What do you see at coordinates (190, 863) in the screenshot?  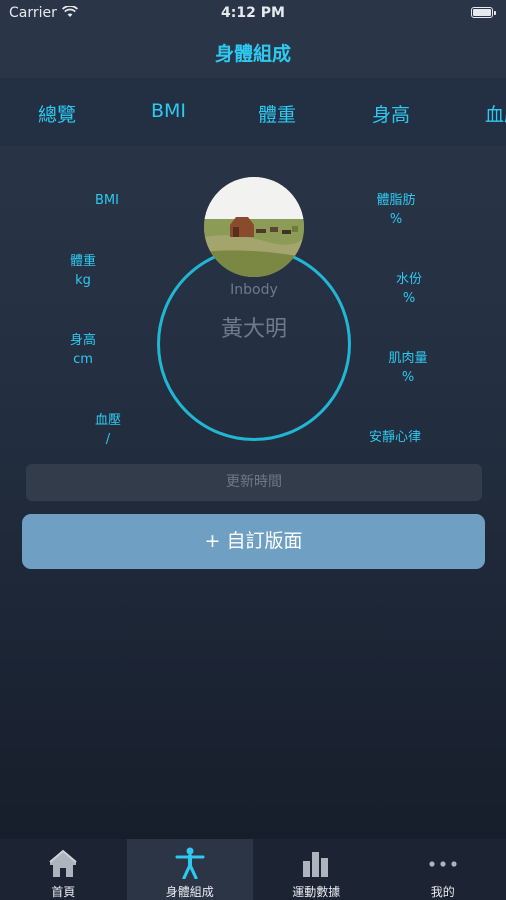 I see `body-icon` at bounding box center [190, 863].